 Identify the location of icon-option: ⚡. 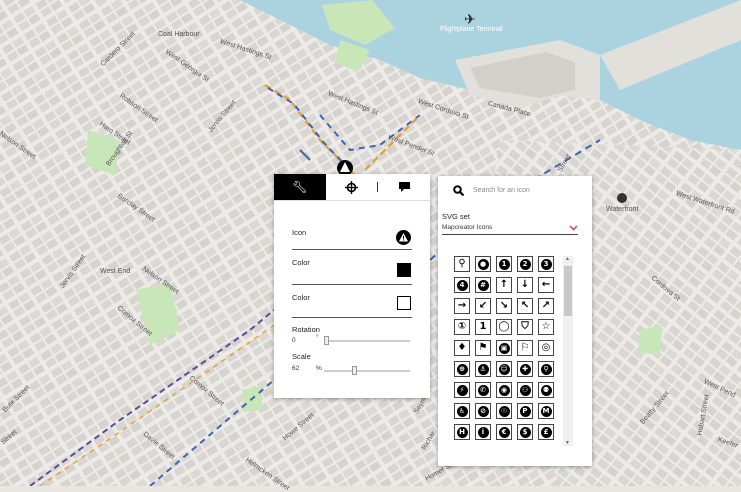
(462, 390).